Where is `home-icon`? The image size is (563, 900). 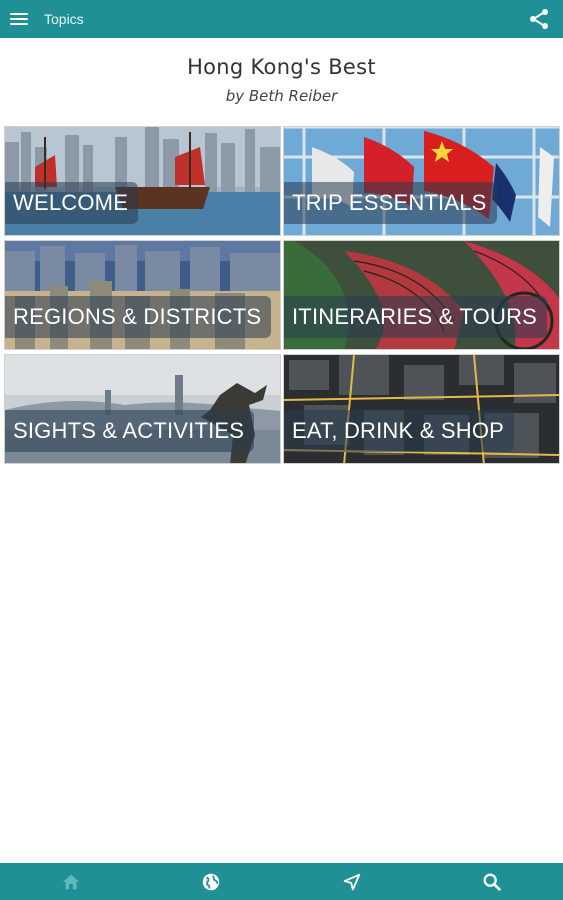
home-icon is located at coordinates (71, 882).